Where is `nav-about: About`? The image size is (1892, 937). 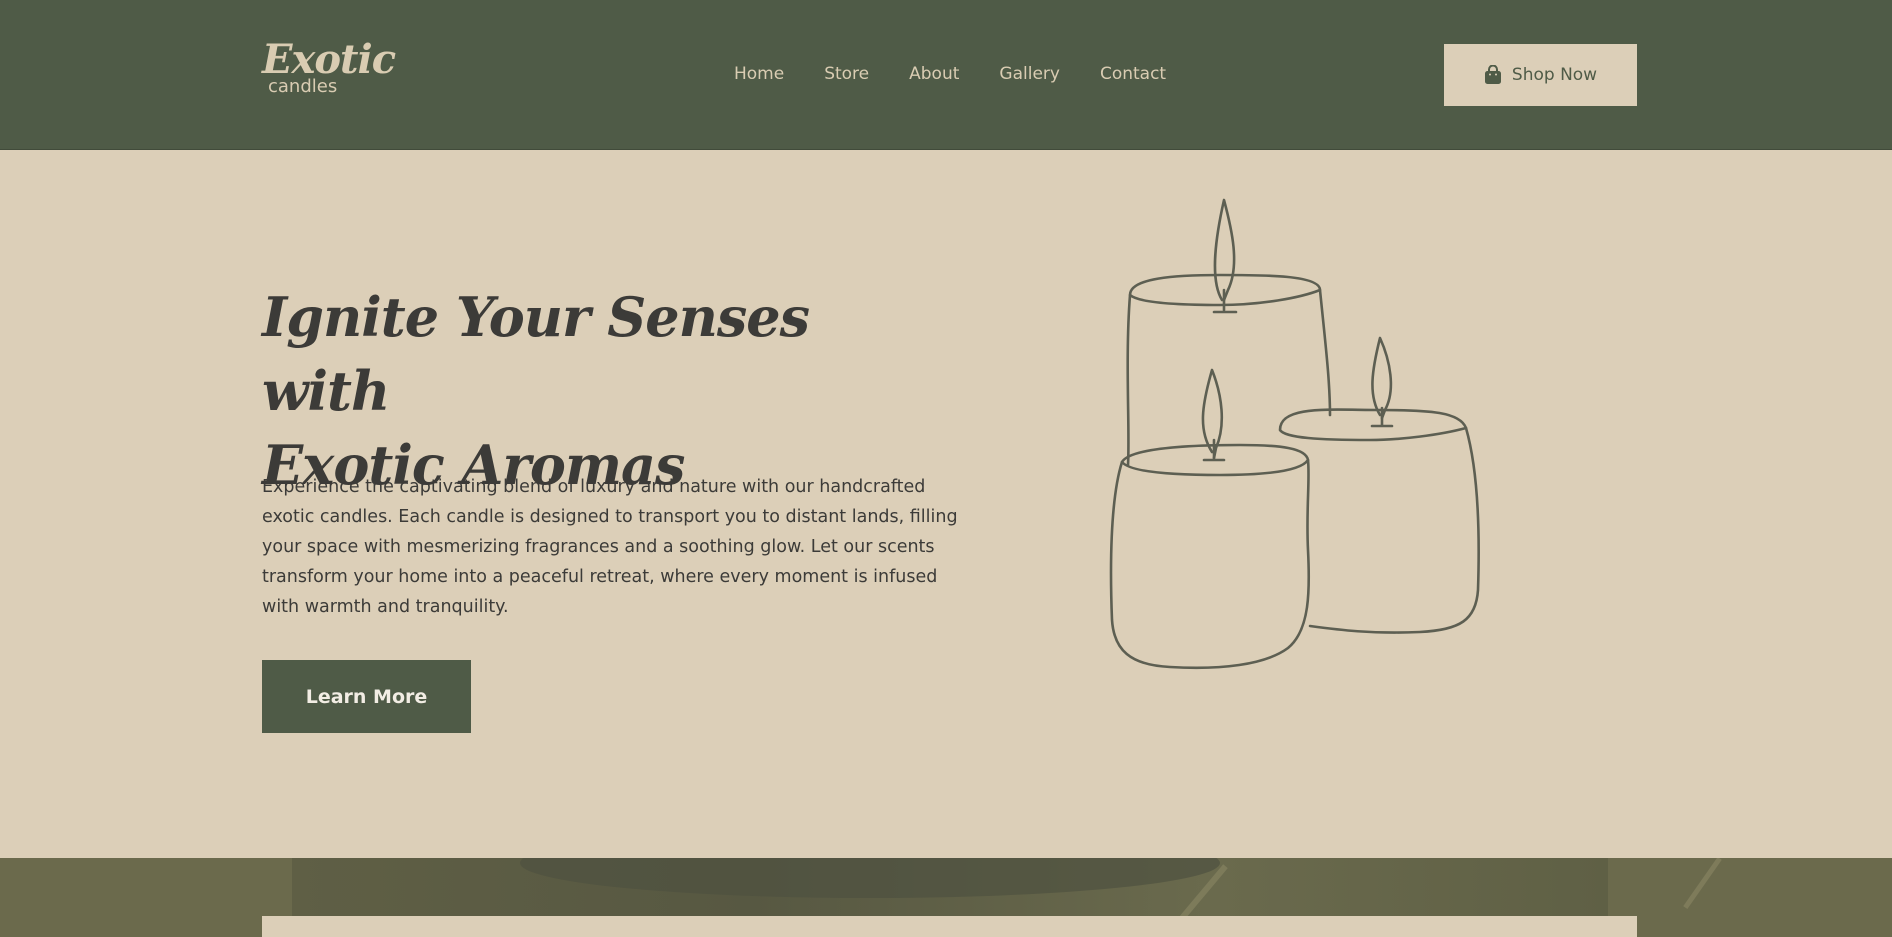 nav-about: About is located at coordinates (934, 74).